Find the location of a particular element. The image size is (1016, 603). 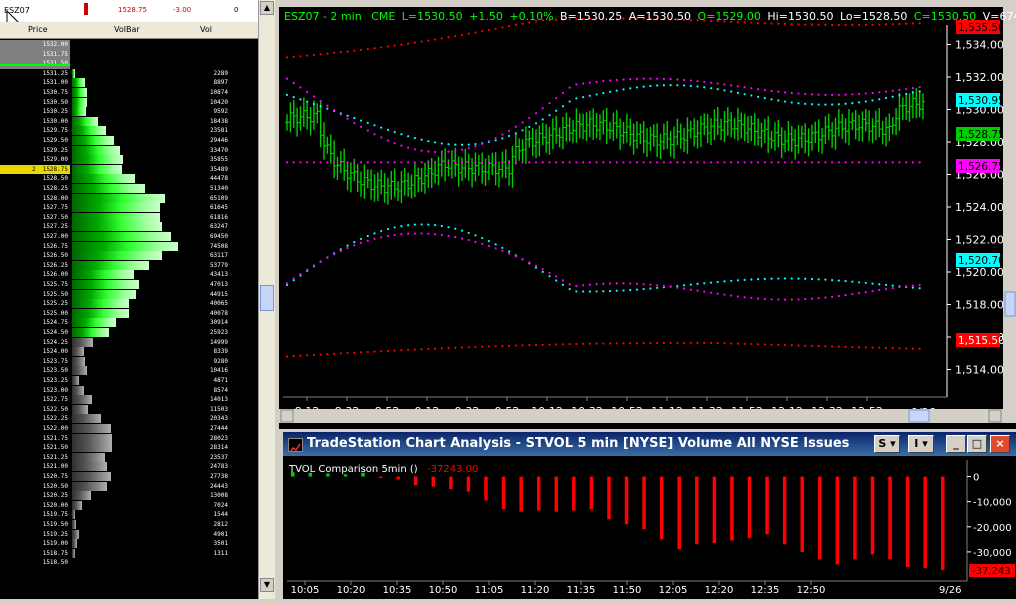

ladder-row: 1529.00 35855 is located at coordinates (129, 160).